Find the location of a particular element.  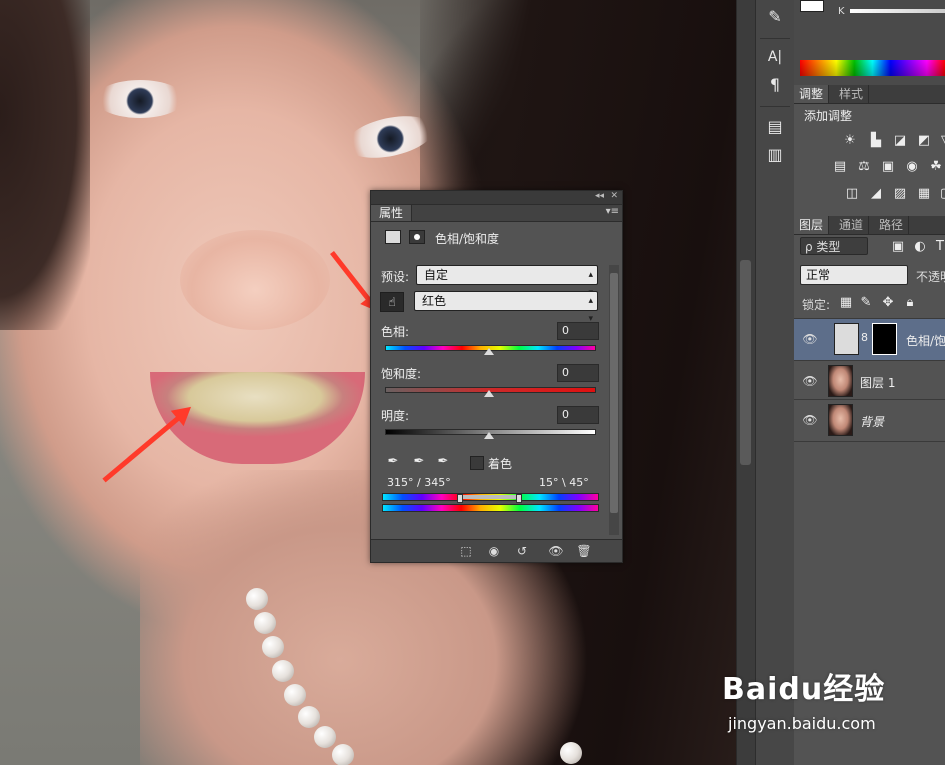

canvas-scrollbar is located at coordinates (745, 382).